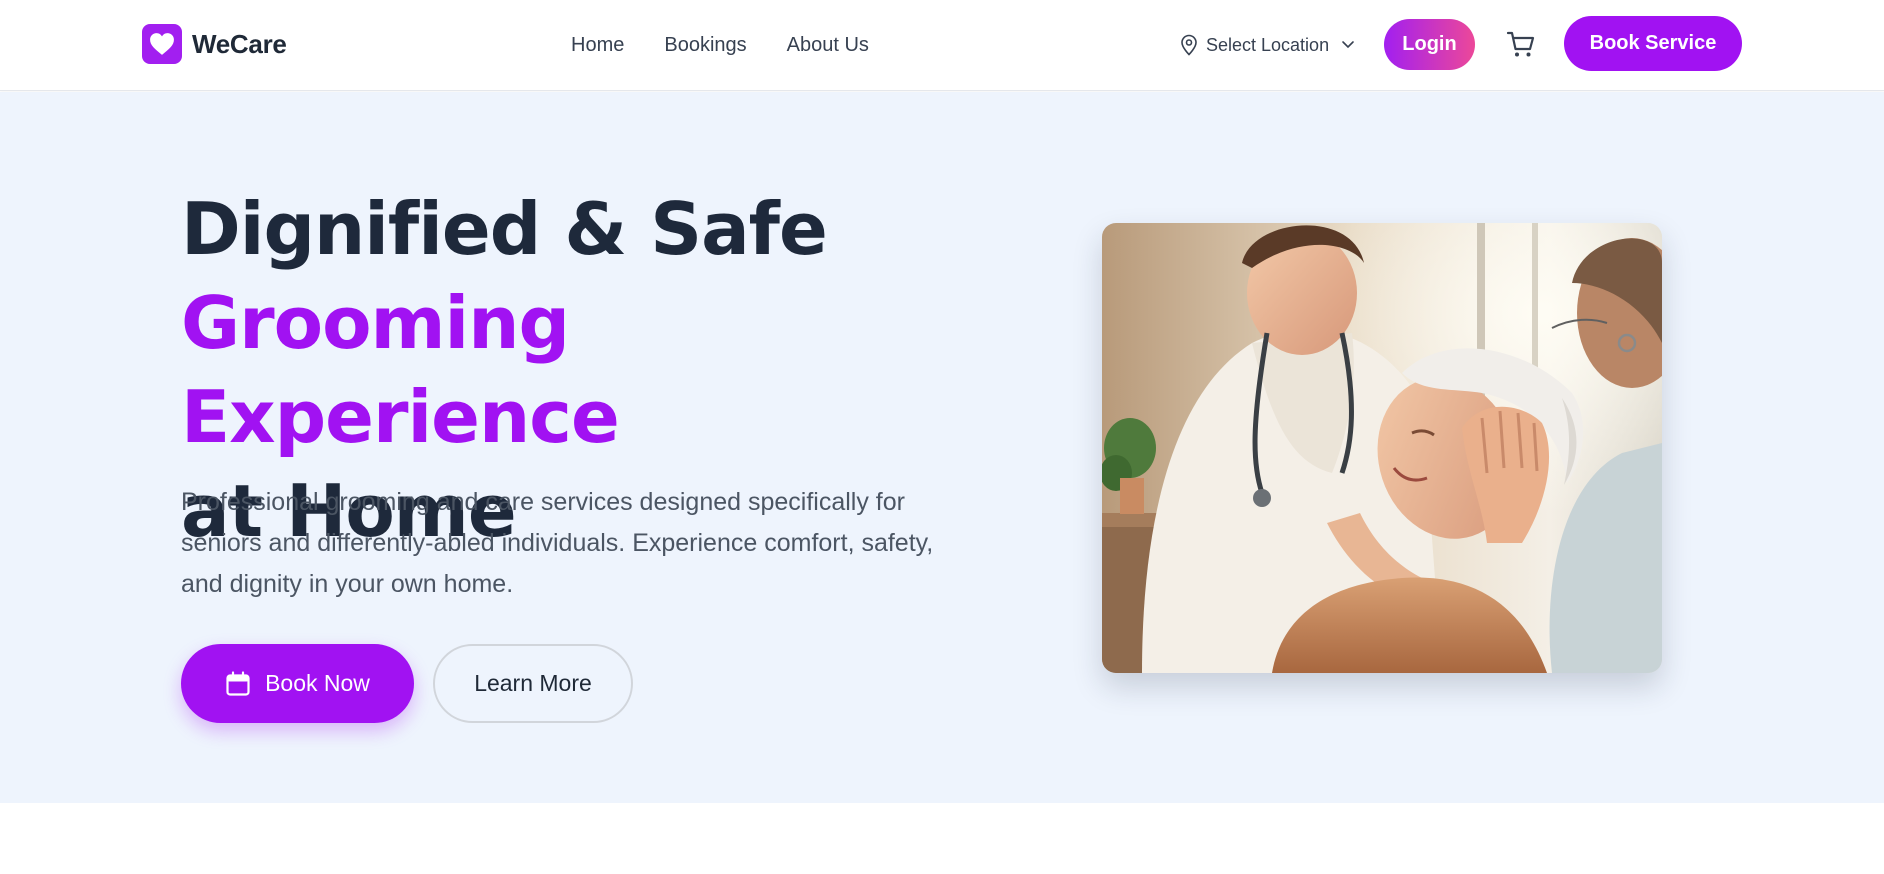  I want to click on main-nav: Home Bookings About Us, so click(740, 45).